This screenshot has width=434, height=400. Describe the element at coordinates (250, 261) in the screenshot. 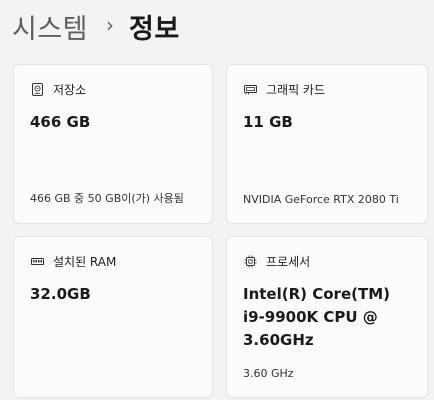

I see `processor-icon` at that location.